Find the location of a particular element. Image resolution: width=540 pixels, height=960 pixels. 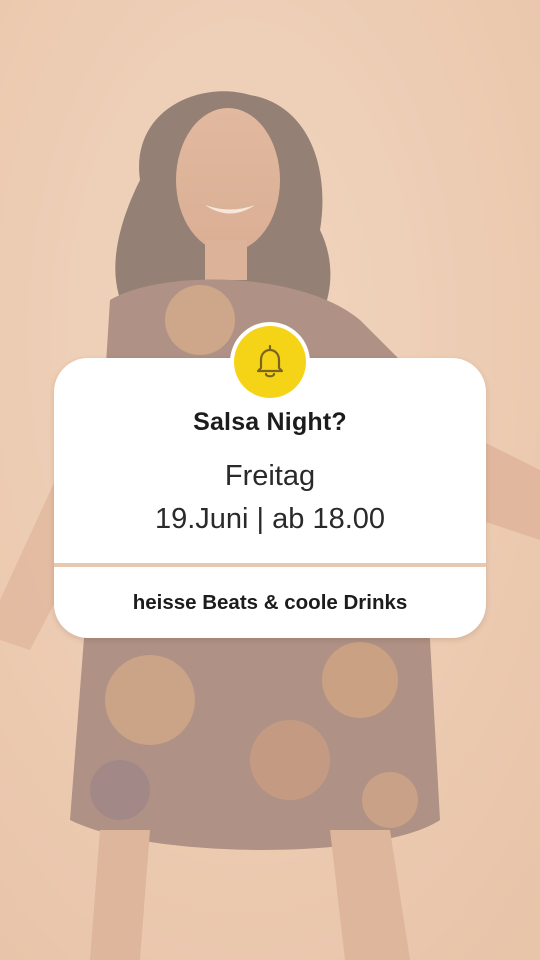

event-card-footer: heisse Beats & coole Drinks is located at coordinates (270, 602).